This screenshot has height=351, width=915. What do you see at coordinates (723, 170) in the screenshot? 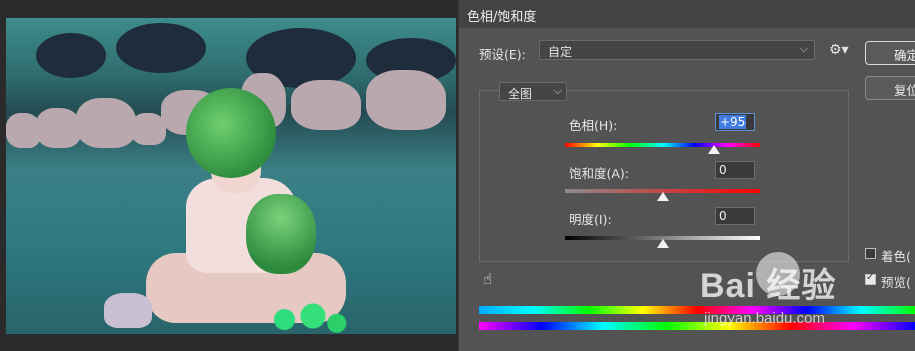
I see `saturation-value: 0` at bounding box center [723, 170].